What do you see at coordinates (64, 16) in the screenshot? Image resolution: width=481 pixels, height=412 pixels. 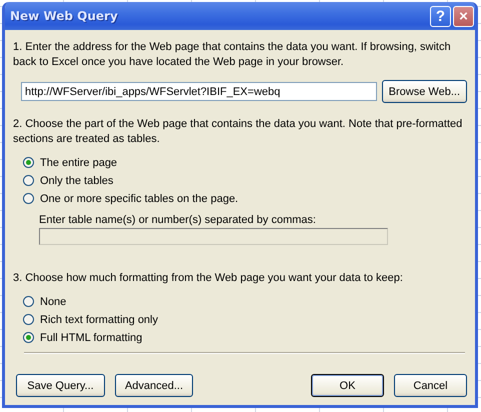 I see `window-title: New Web Query` at bounding box center [64, 16].